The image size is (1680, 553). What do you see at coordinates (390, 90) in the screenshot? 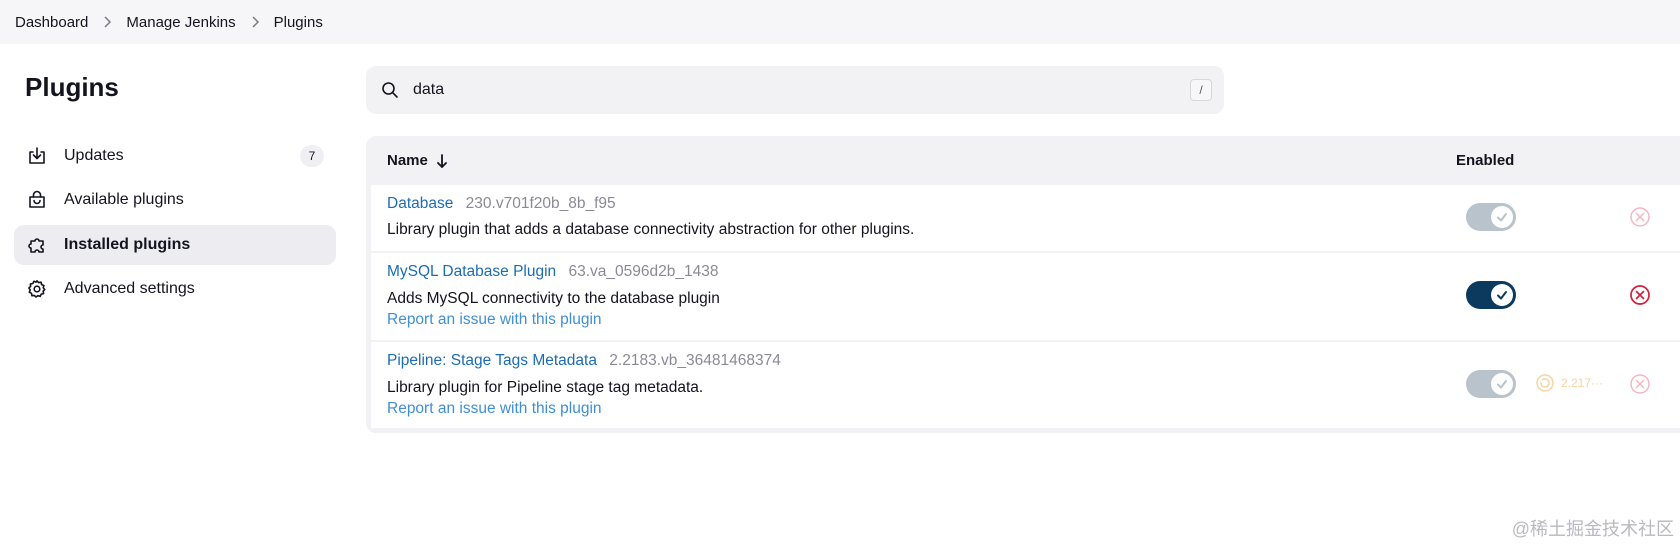
I see `search-icon` at bounding box center [390, 90].